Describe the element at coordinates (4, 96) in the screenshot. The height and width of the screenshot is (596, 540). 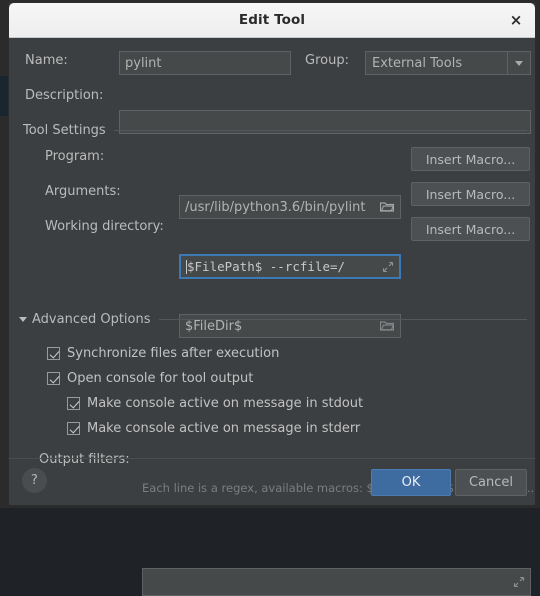
I see `backdrop-accent-strip` at that location.